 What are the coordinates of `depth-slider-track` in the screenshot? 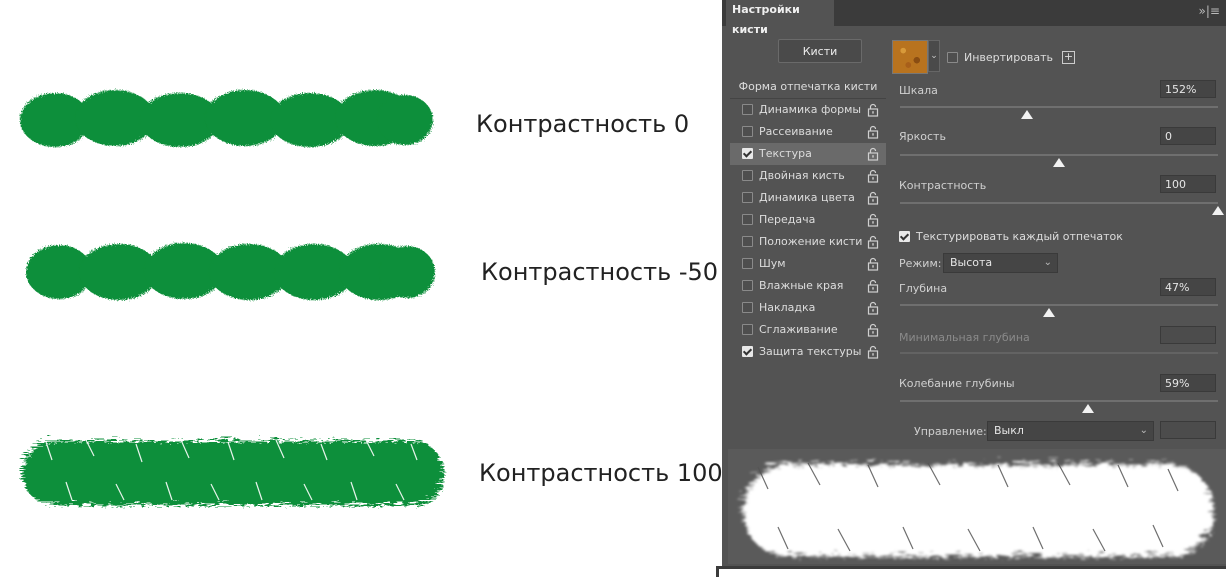 It's located at (1059, 305).